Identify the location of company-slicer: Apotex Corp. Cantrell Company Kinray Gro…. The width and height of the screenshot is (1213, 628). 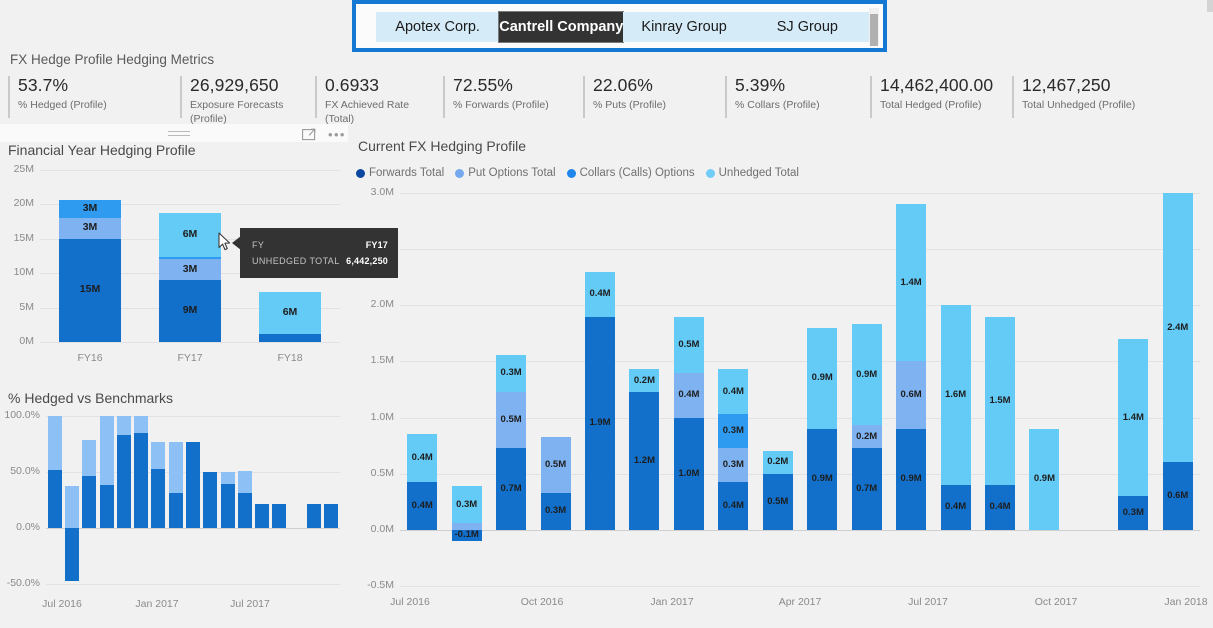
(619, 26).